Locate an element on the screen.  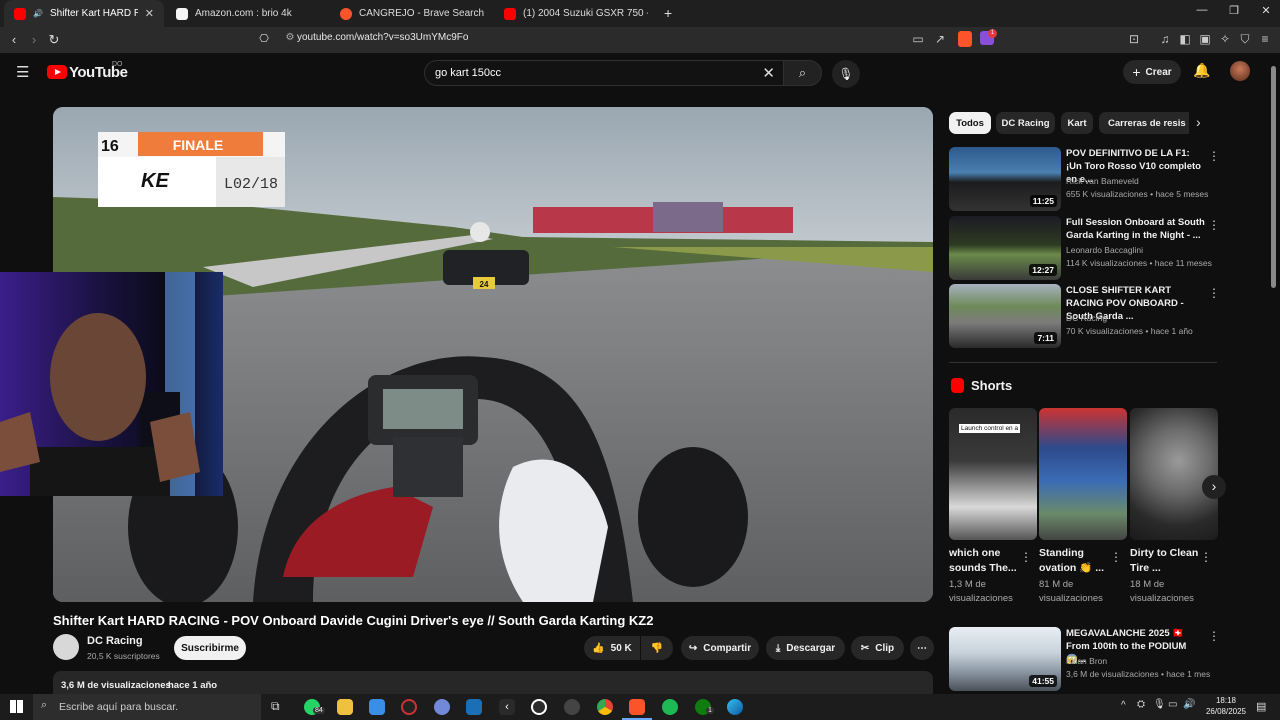
spotify-icon is located at coordinates (670, 707).